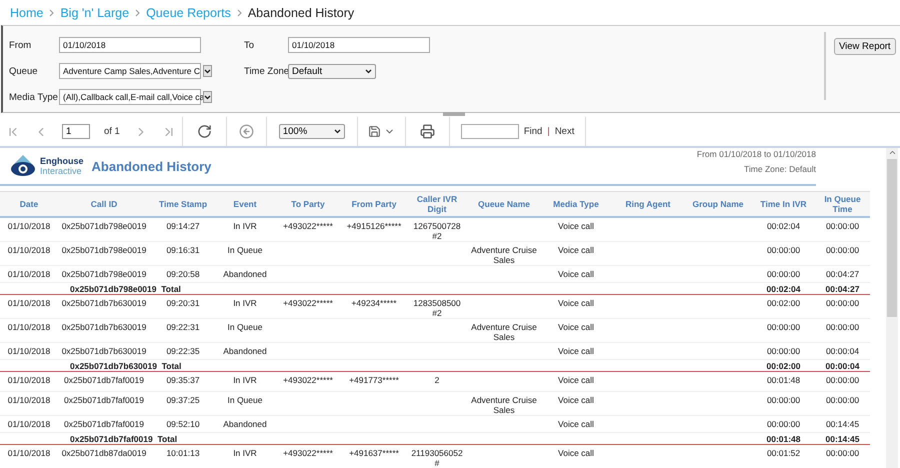  Describe the element at coordinates (780, 169) in the screenshot. I see `time-zone-text: Time Zone: Default` at that location.